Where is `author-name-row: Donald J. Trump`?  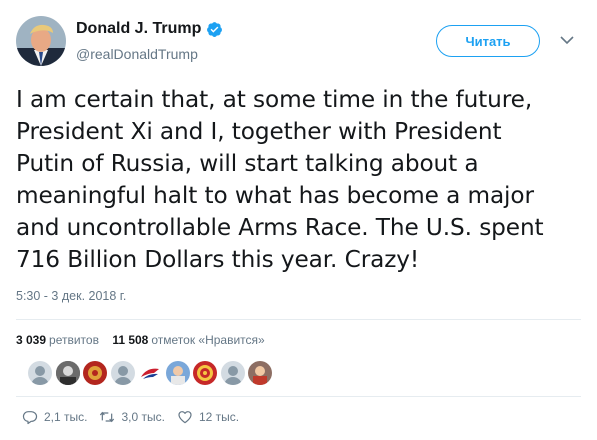
author-name-row: Donald J. Trump is located at coordinates (149, 29).